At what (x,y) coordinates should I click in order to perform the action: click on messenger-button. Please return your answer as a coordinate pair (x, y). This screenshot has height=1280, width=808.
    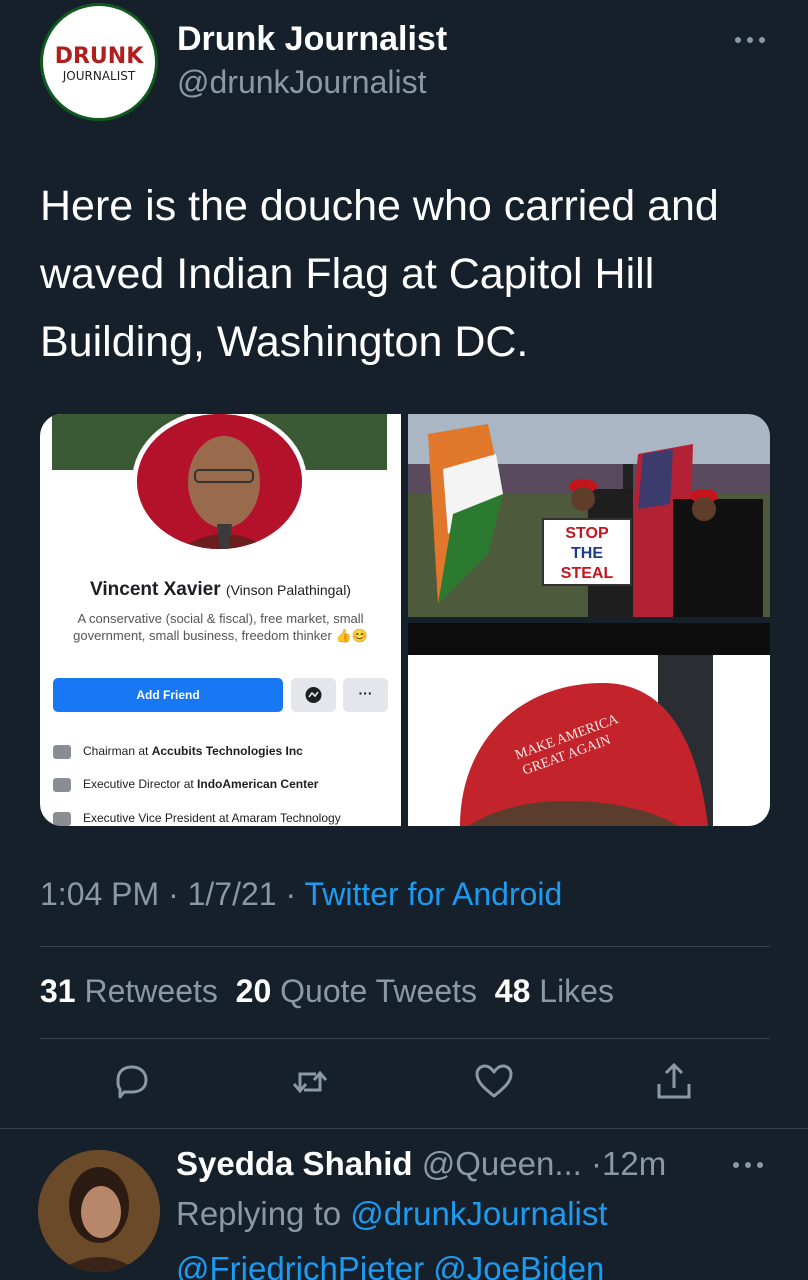
    Looking at the image, I should click on (313, 695).